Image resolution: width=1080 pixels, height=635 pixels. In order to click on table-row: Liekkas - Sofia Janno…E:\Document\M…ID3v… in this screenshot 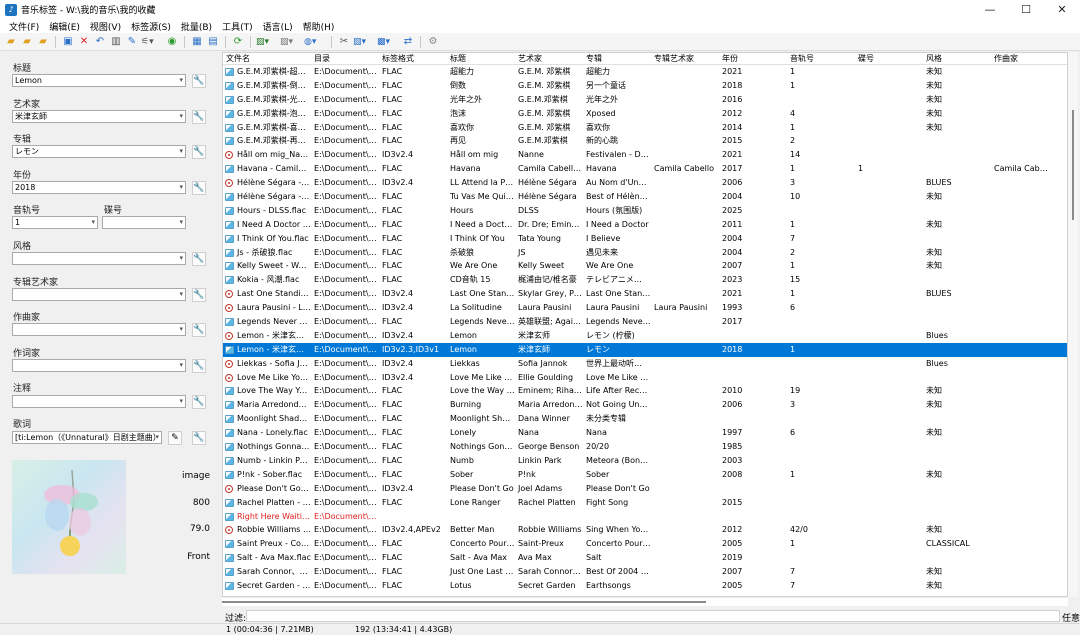, I will do `click(645, 364)`.